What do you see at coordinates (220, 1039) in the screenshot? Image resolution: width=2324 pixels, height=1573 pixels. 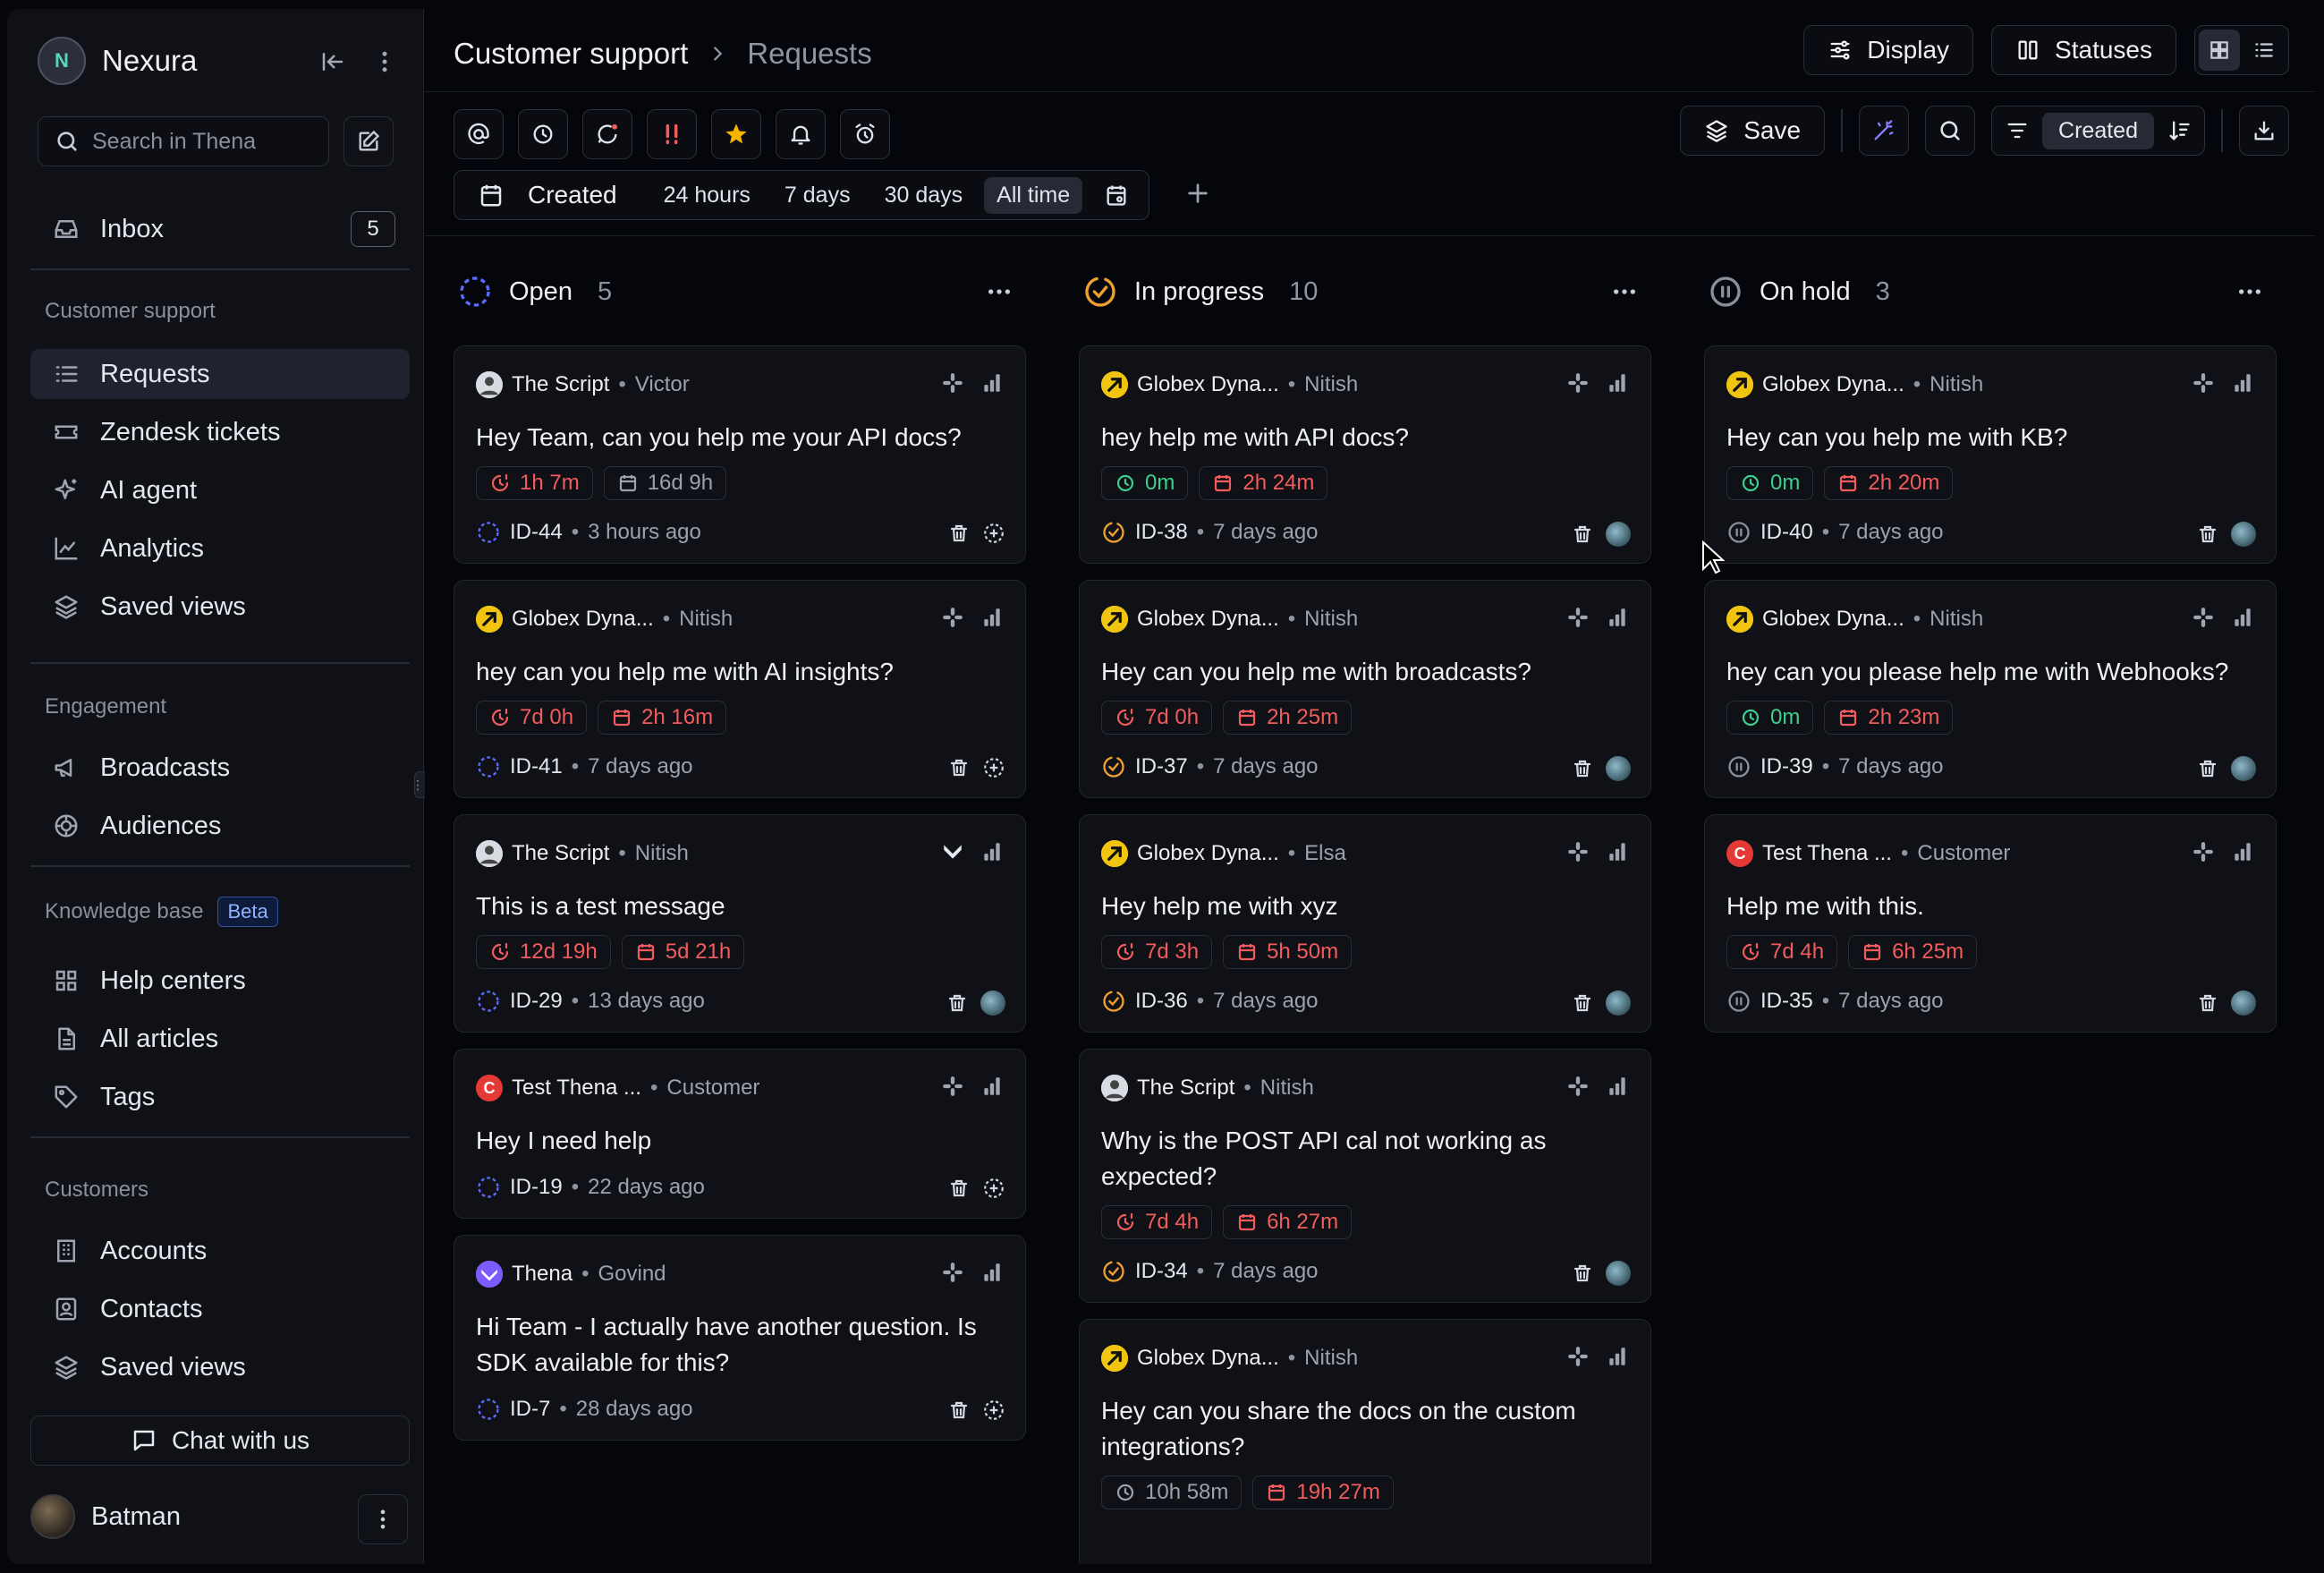 I see `sidebar-item-all-articles: All articles` at bounding box center [220, 1039].